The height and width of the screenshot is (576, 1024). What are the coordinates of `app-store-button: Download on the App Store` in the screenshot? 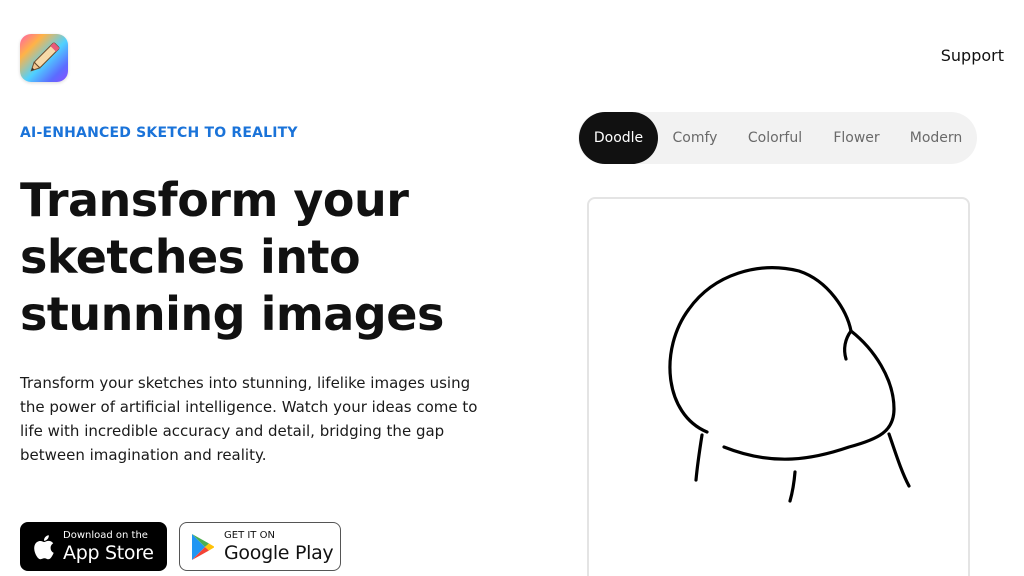 It's located at (93, 546).